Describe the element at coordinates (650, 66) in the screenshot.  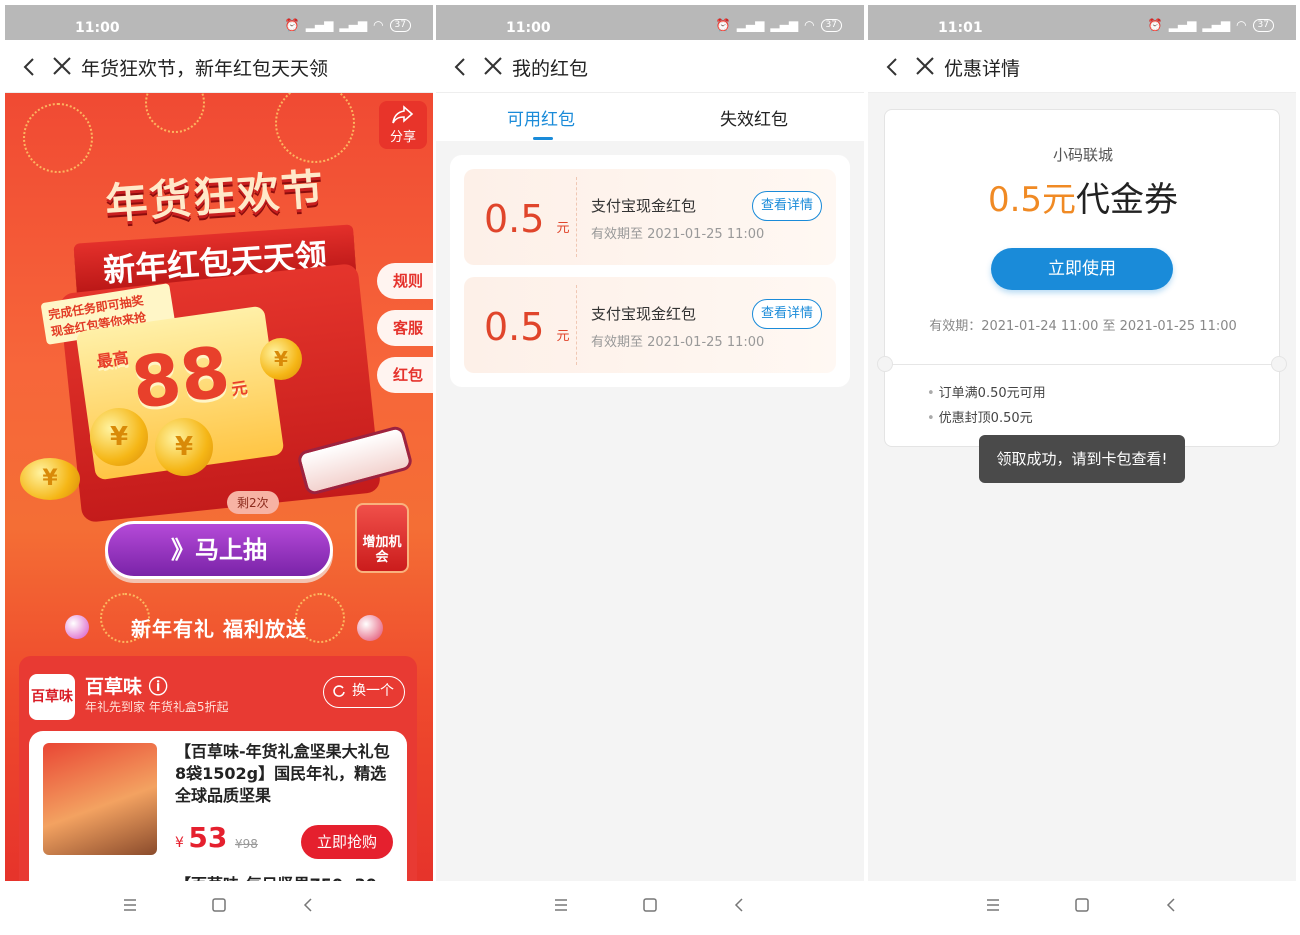
I see `title-bar: 我的红包` at that location.